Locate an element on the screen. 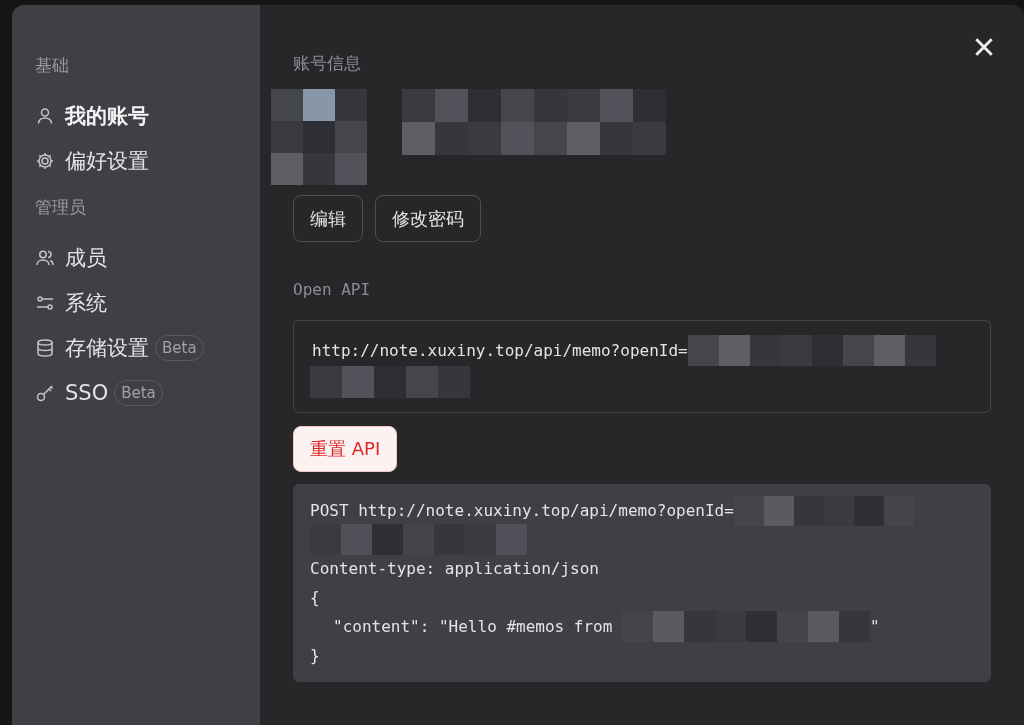 The height and width of the screenshot is (725, 1024). user-icon is located at coordinates (45, 115).